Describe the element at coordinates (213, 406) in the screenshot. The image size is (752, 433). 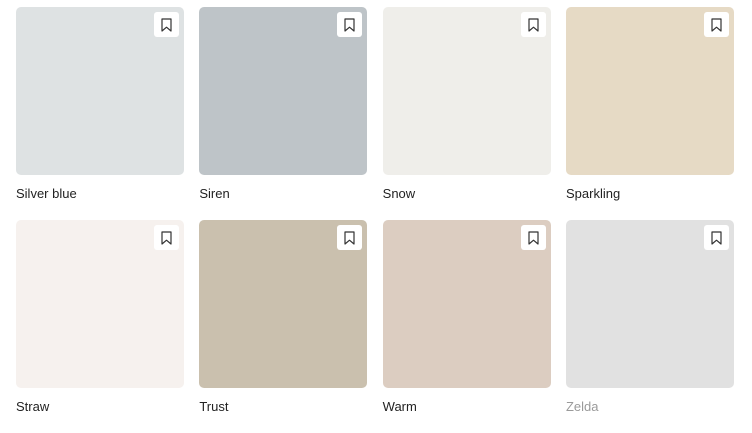
I see `color-name: Trust` at that location.